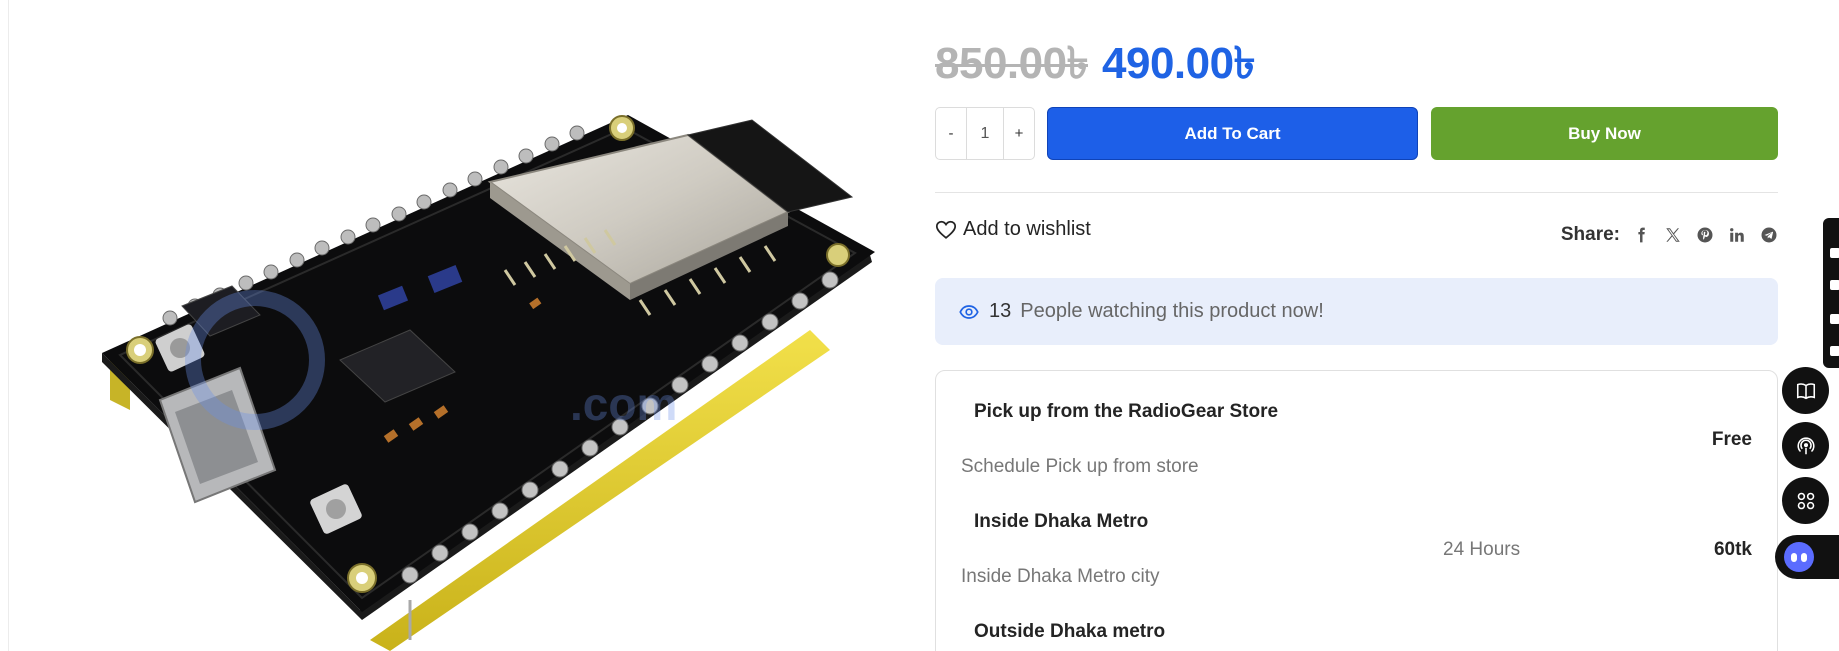 The width and height of the screenshot is (1839, 651). What do you see at coordinates (1019, 133) in the screenshot?
I see `quantity-increase-button: +` at bounding box center [1019, 133].